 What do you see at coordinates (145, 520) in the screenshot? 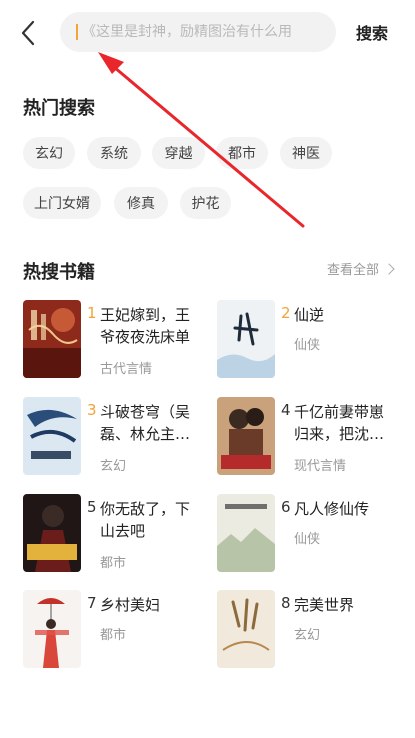
I see `book-title: 你无敌了，下山去吧` at bounding box center [145, 520].